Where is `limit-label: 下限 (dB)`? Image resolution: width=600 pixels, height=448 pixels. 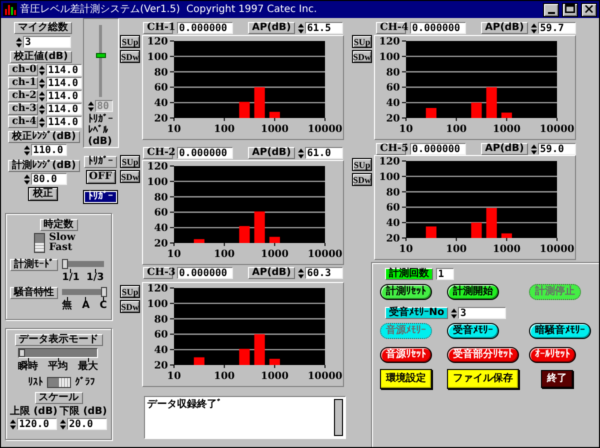 limit-label: 下限 (dB) is located at coordinates (83, 411).